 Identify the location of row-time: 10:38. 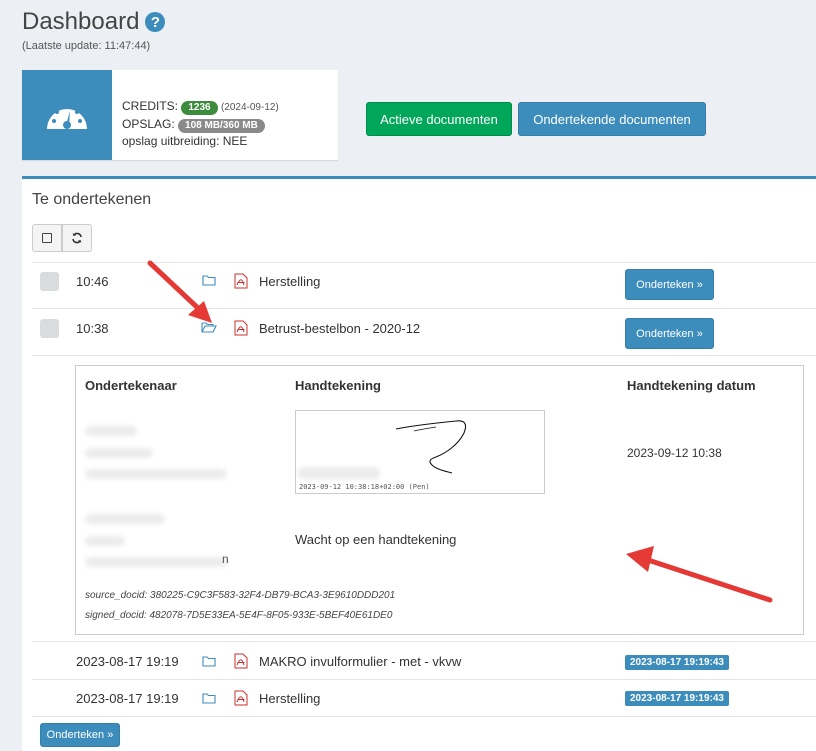
(92, 328).